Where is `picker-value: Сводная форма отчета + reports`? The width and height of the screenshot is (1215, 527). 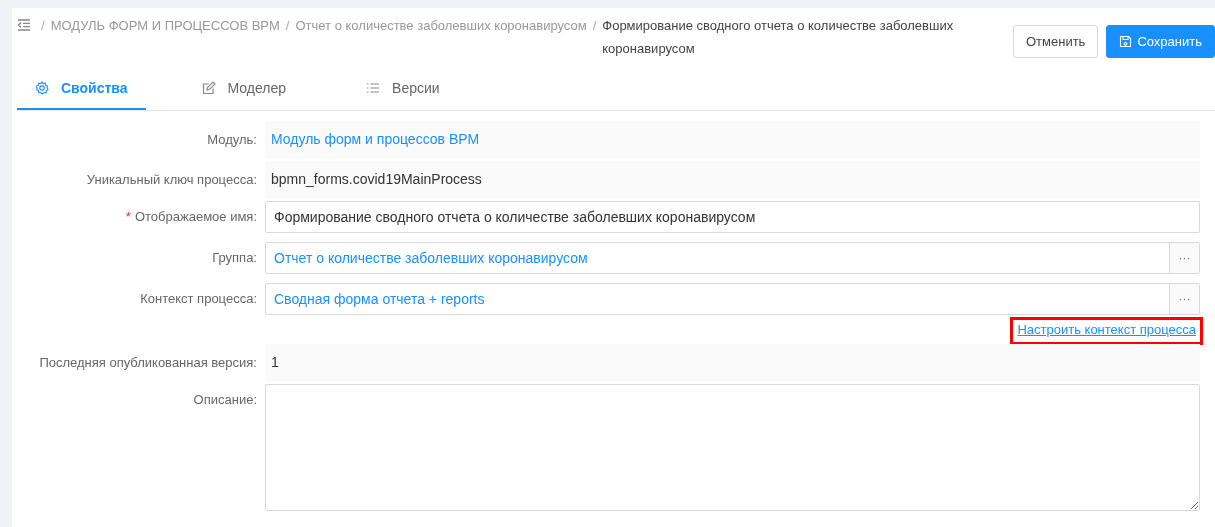 picker-value: Сводная форма отчета + reports is located at coordinates (379, 299).